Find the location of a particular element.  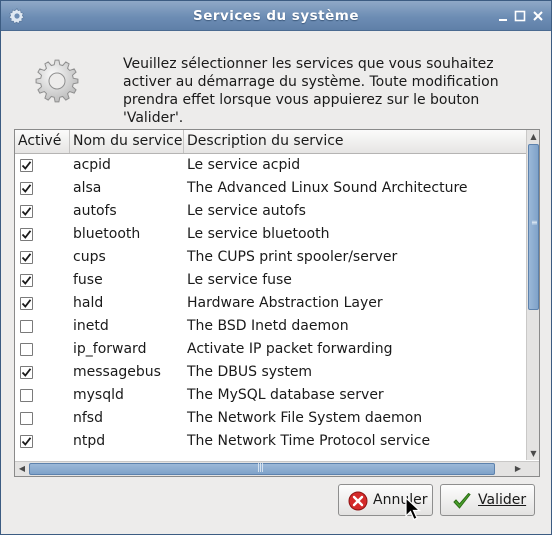

table-row: hald Hardware Abstraction Layer is located at coordinates (270, 303).